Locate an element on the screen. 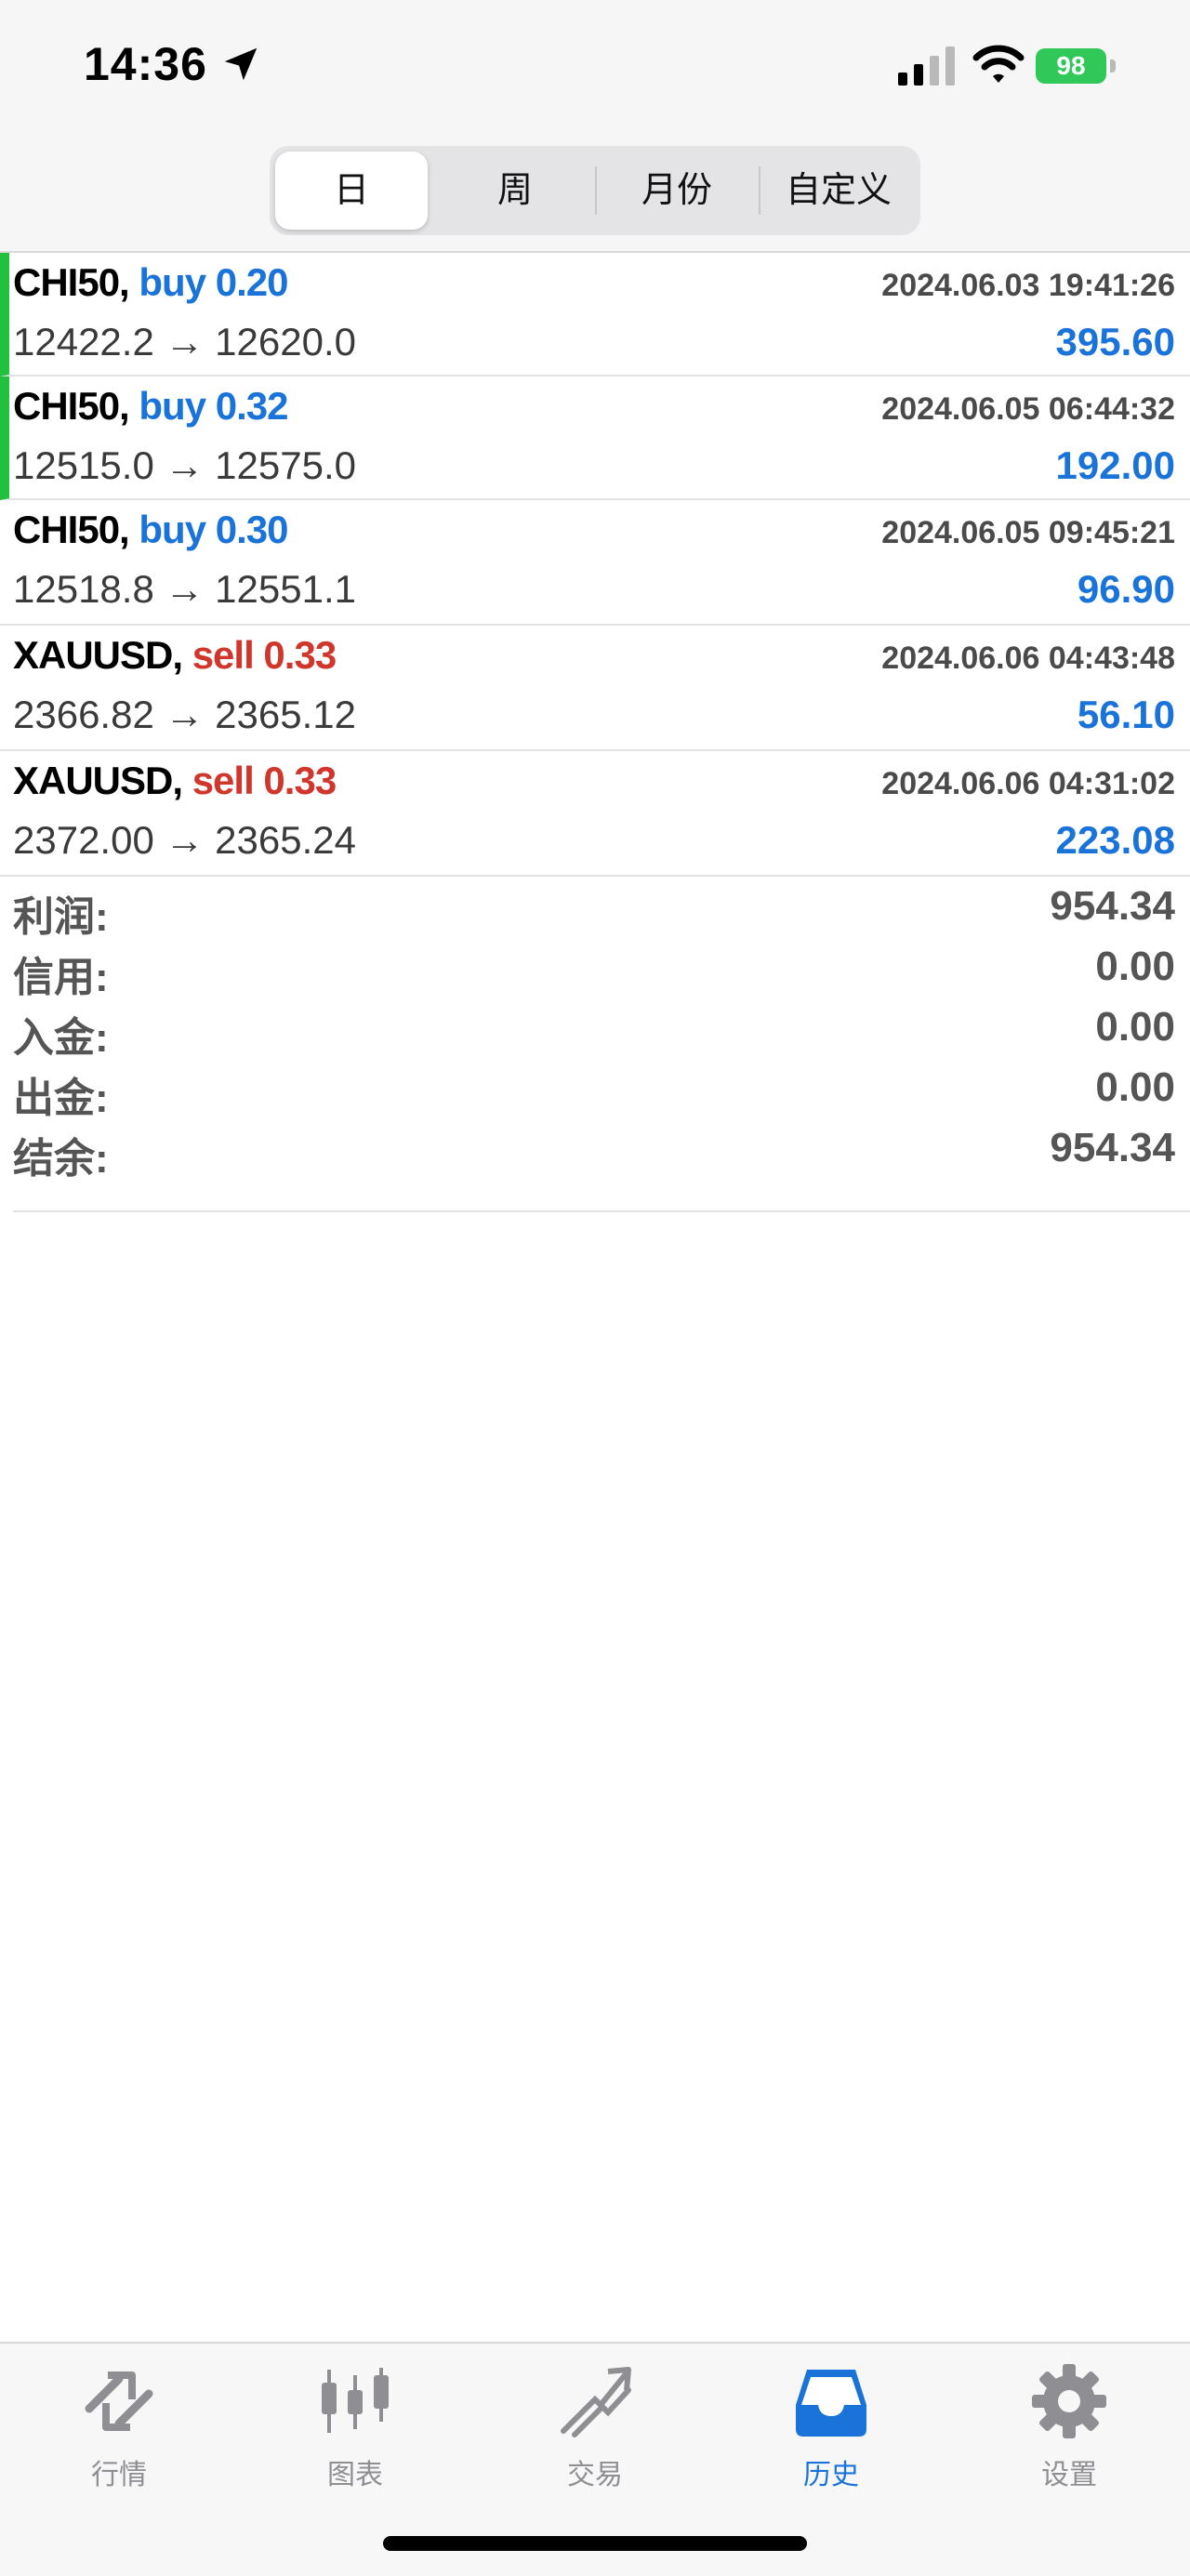  tab-label: 历史 is located at coordinates (831, 2475).